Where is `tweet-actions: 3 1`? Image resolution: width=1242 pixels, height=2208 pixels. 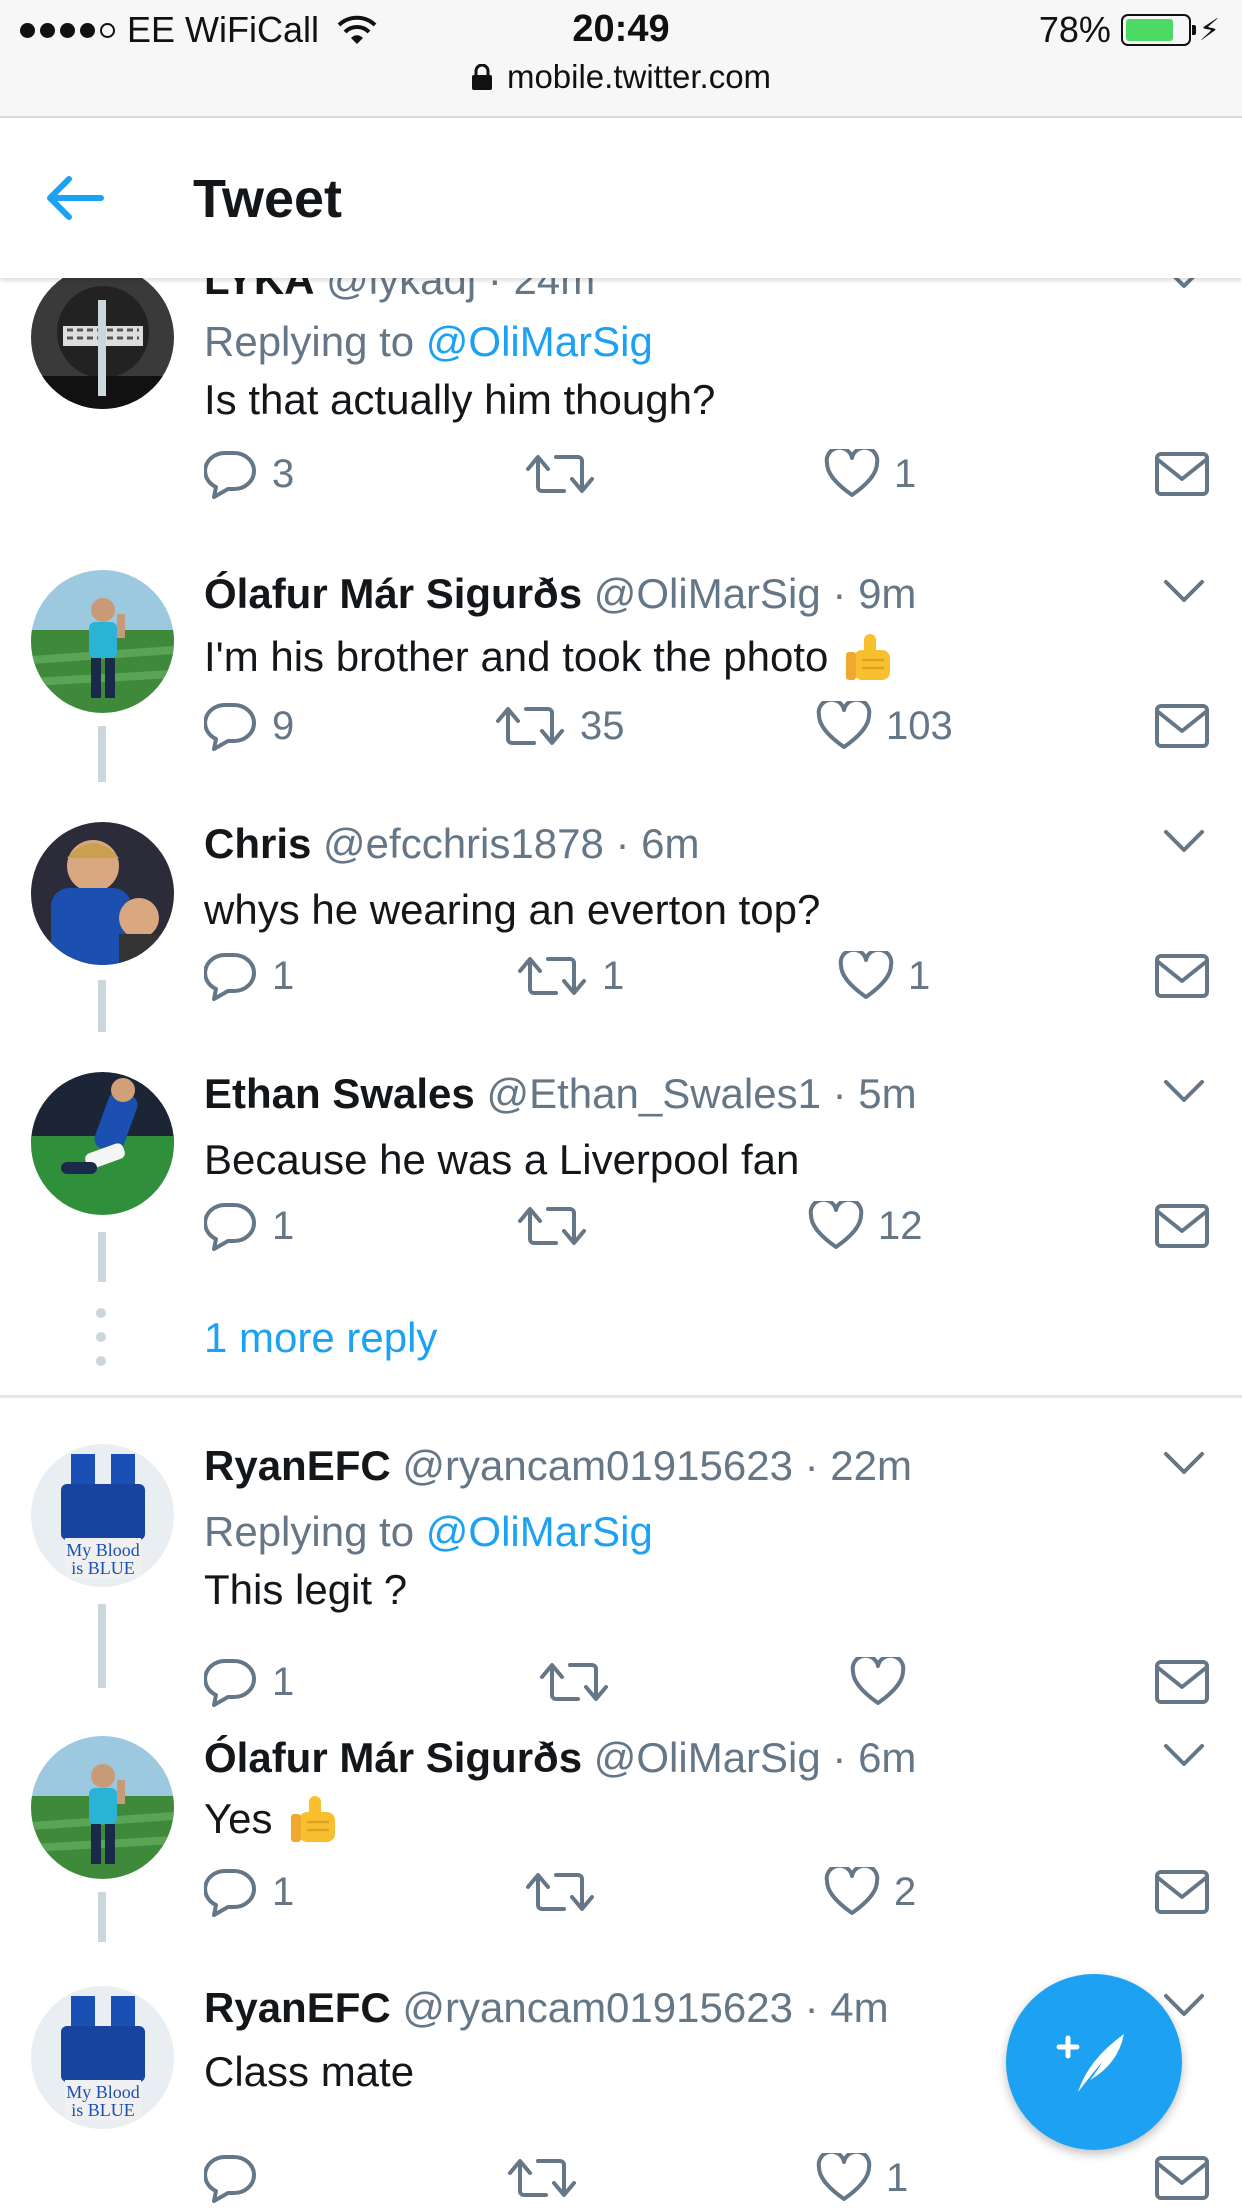 tweet-actions: 3 1 is located at coordinates (709, 474).